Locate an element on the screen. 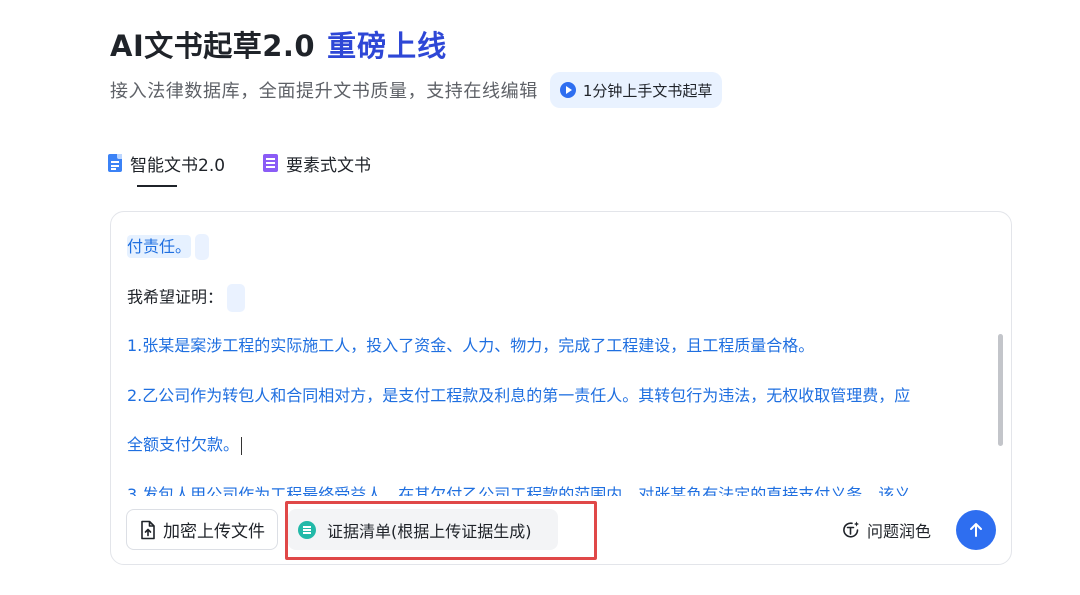 This screenshot has width=1080, height=595. page-title-accent: 重磅上线 is located at coordinates (387, 46).